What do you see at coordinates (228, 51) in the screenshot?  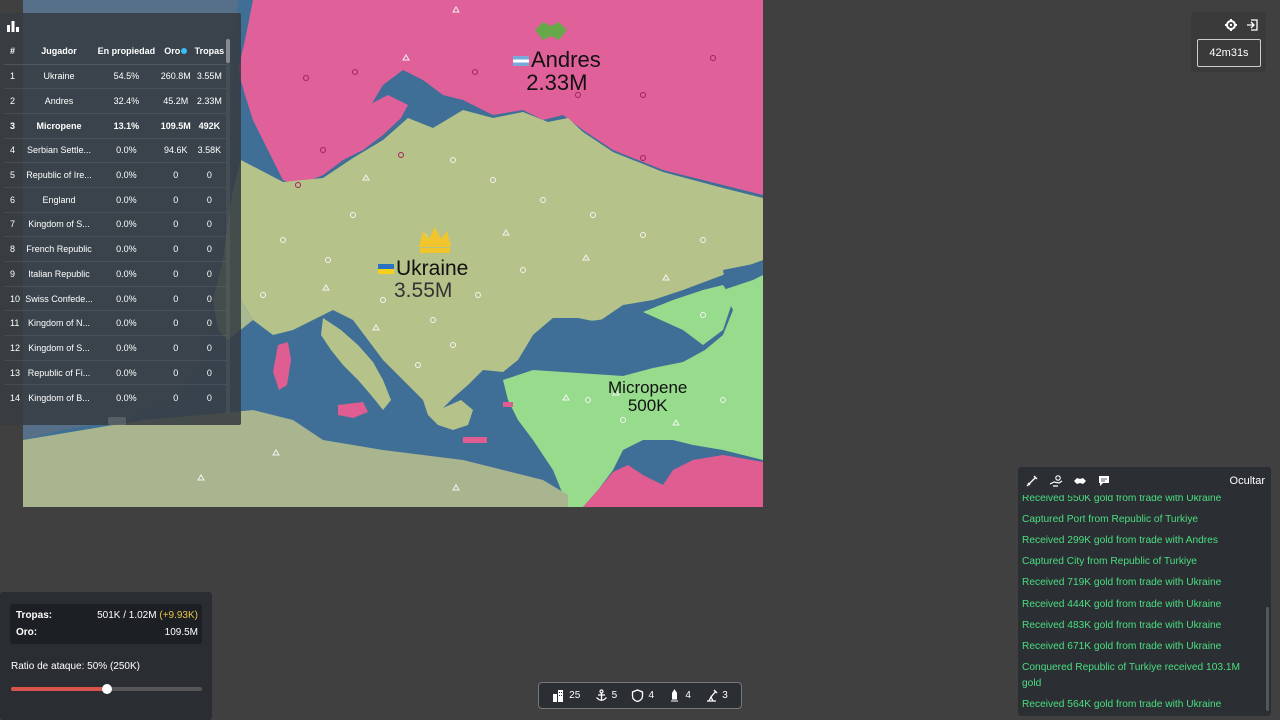 I see `leaderboard-scroll-thumb` at bounding box center [228, 51].